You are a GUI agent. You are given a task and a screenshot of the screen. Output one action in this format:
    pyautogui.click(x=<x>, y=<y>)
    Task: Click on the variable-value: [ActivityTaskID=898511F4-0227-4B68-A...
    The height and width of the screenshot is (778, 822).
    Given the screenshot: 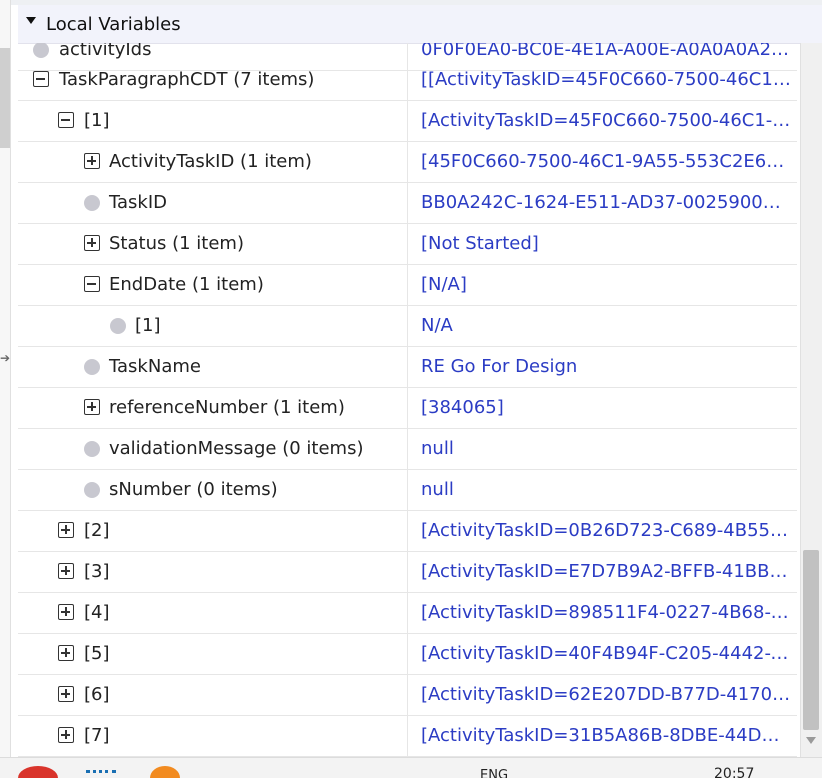 What is the action you would take?
    pyautogui.click(x=606, y=612)
    